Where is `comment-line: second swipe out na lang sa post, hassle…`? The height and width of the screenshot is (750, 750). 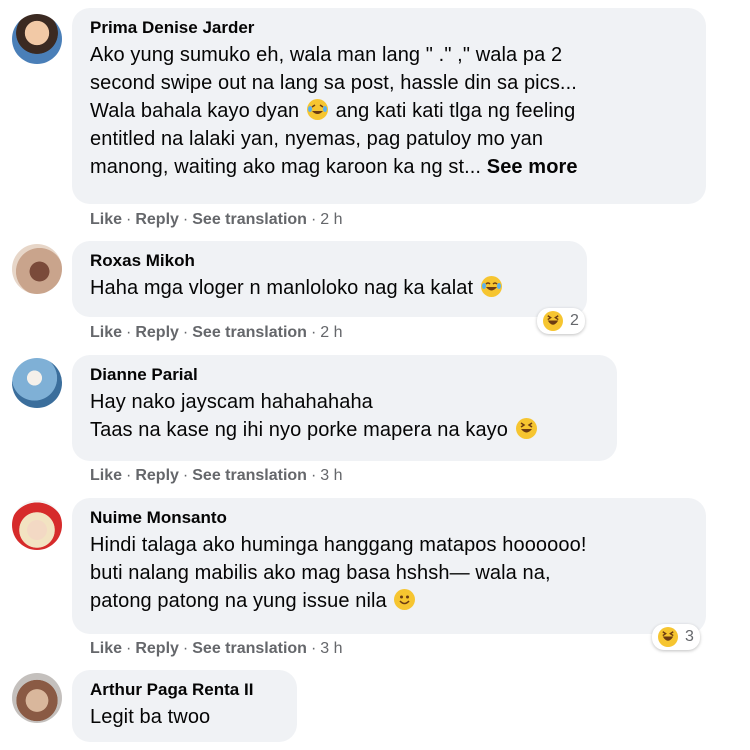 comment-line: second swipe out na lang sa post, hassle… is located at coordinates (333, 83).